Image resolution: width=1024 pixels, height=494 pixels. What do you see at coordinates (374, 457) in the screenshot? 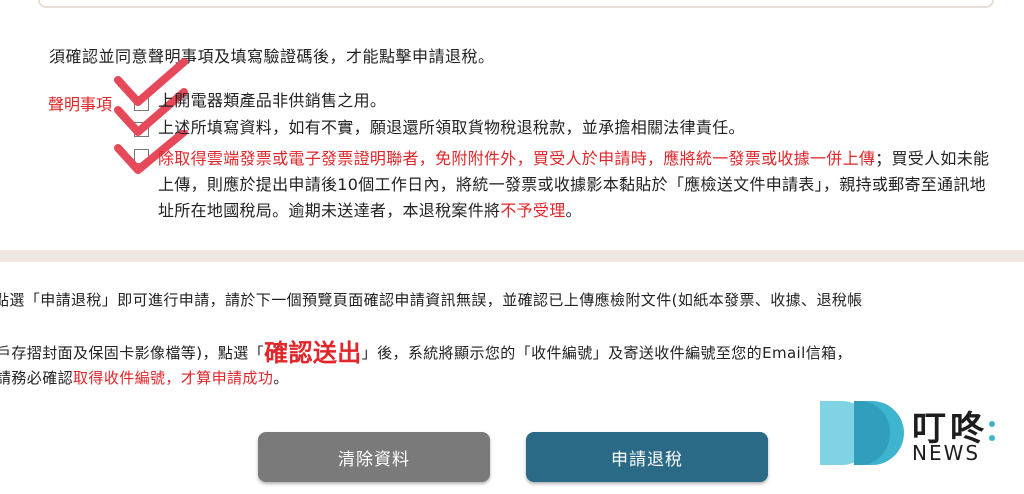
I see `clear-data-button: 清除資料` at bounding box center [374, 457].